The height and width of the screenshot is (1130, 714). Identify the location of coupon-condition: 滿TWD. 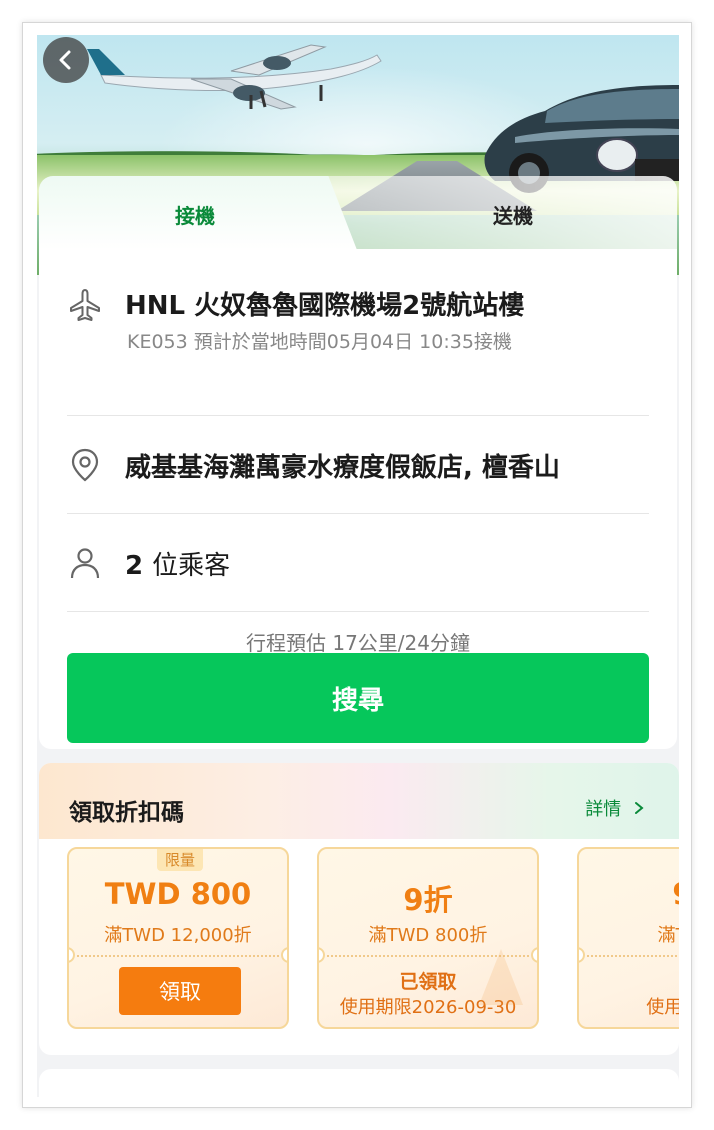
(668, 935).